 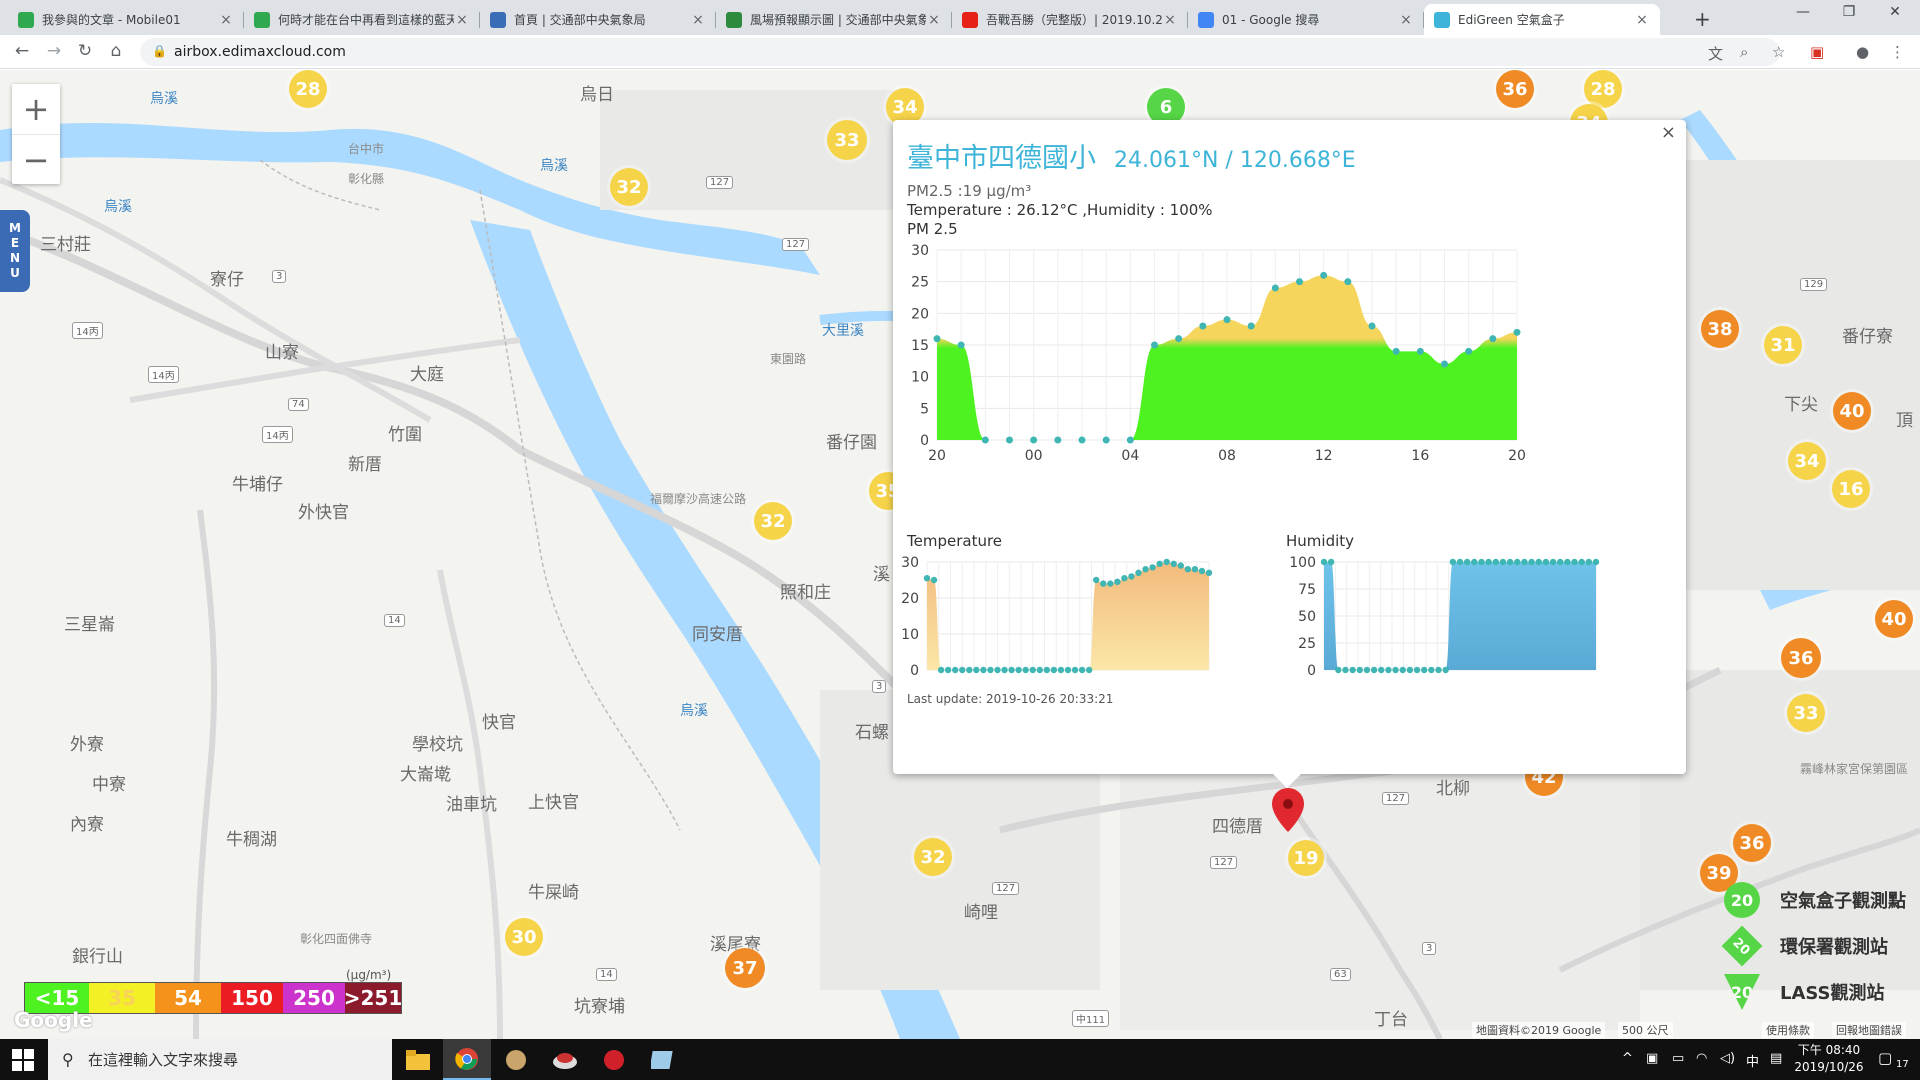 I want to click on station-marker: 31, so click(x=1783, y=345).